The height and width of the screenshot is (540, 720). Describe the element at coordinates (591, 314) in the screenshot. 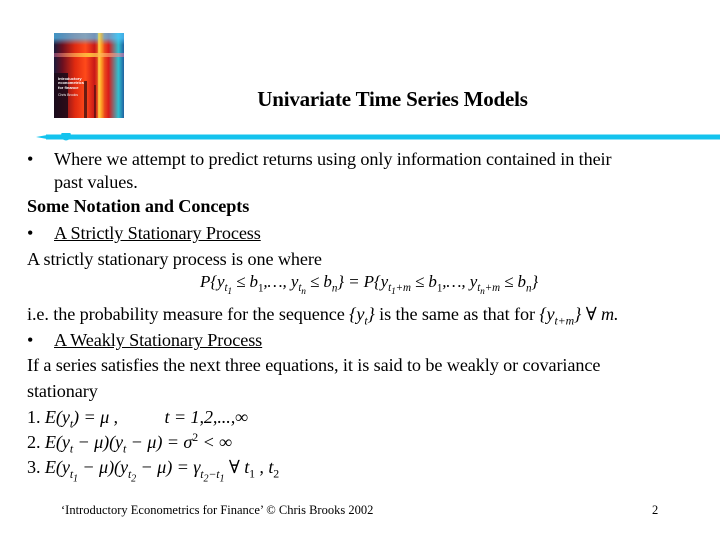

I see `forall-icon: ∀` at that location.